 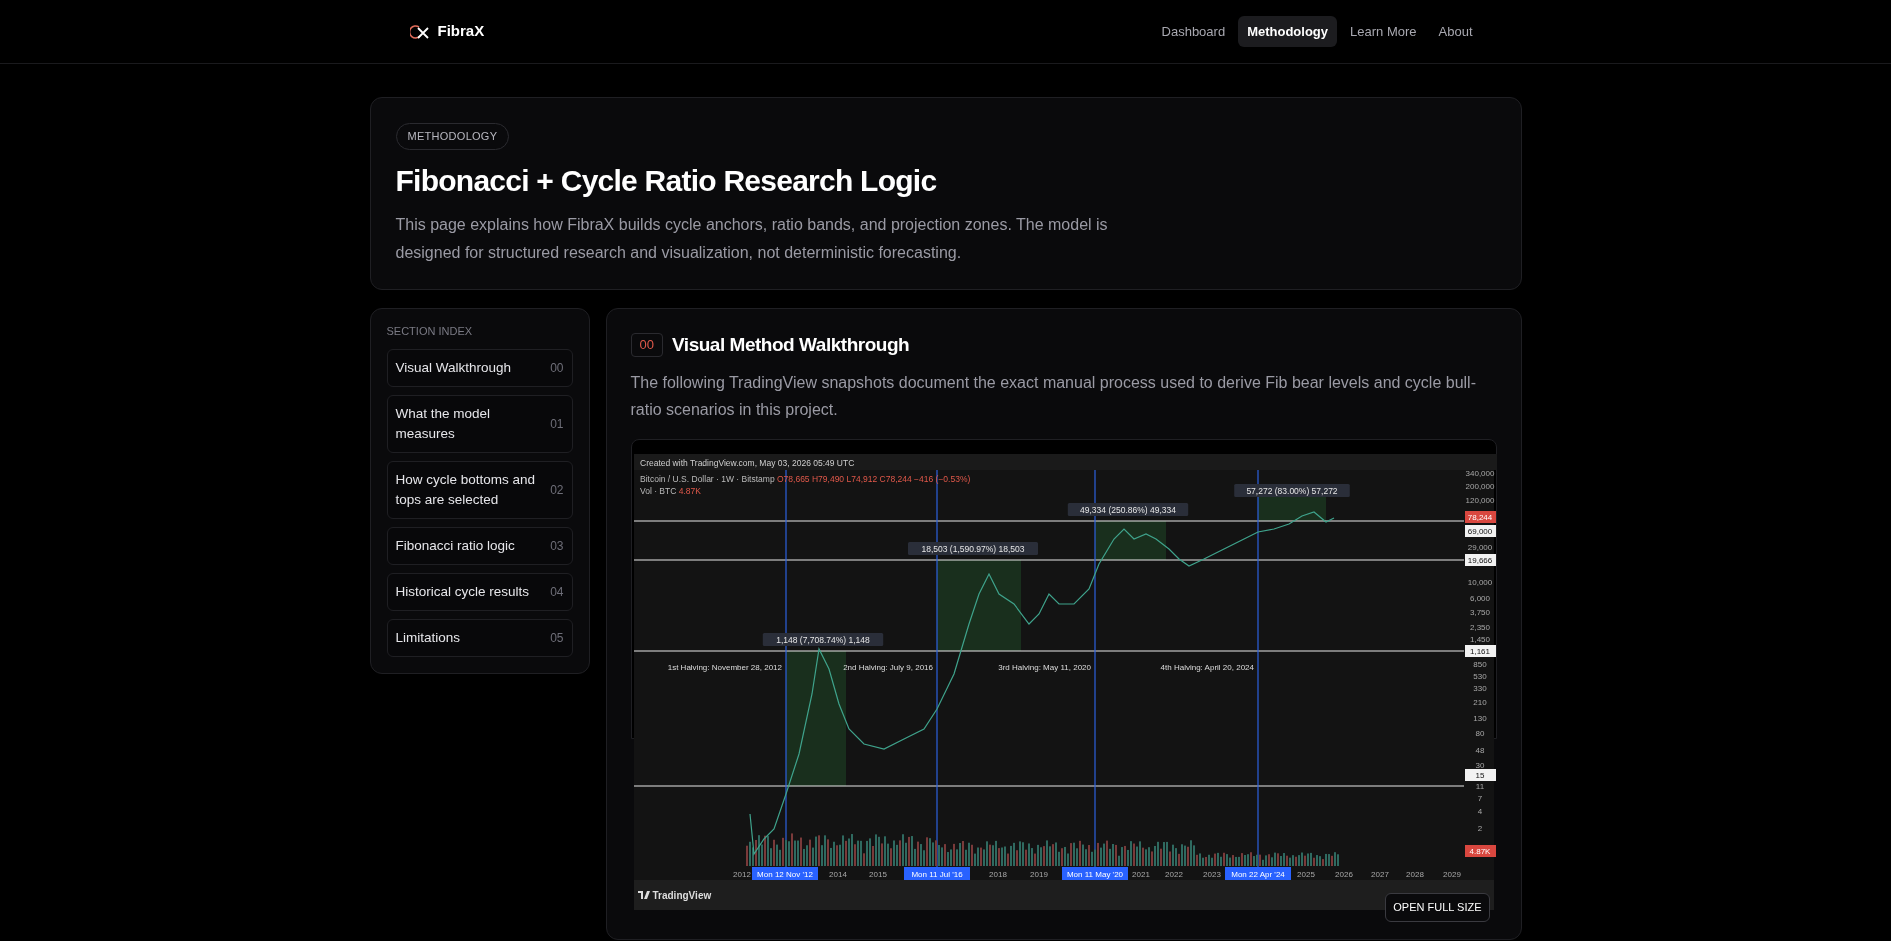 I want to click on price-axis-label: 850, so click(x=1479, y=664).